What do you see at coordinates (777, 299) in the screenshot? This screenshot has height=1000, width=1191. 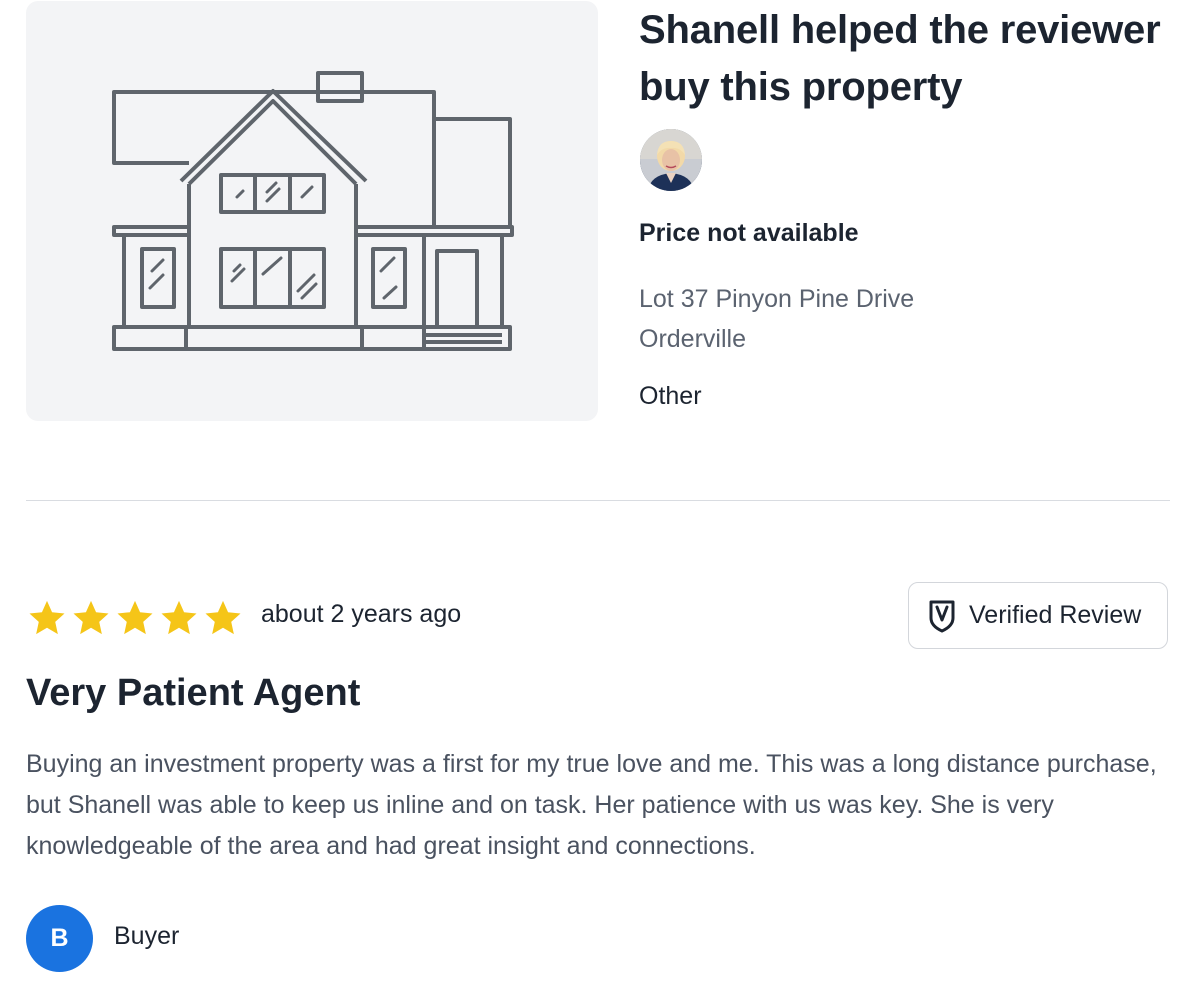 I see `address-street: Lot 37 Pinyon Pine Drive` at bounding box center [777, 299].